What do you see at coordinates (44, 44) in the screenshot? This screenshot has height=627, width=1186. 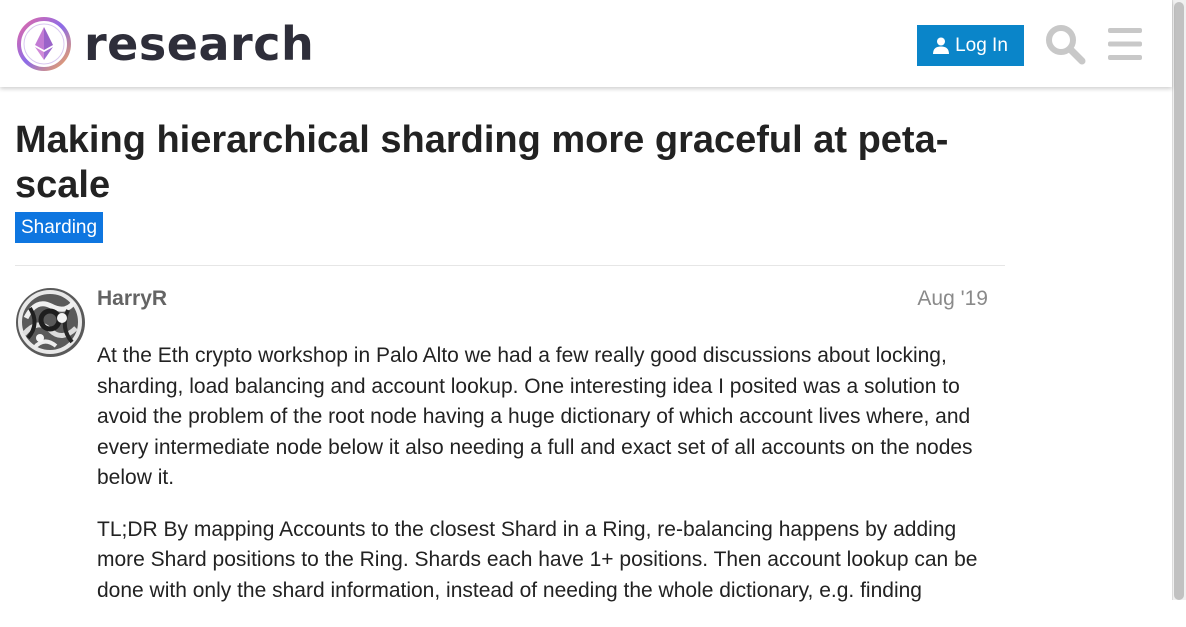 I see `ethereum-logo-icon` at bounding box center [44, 44].